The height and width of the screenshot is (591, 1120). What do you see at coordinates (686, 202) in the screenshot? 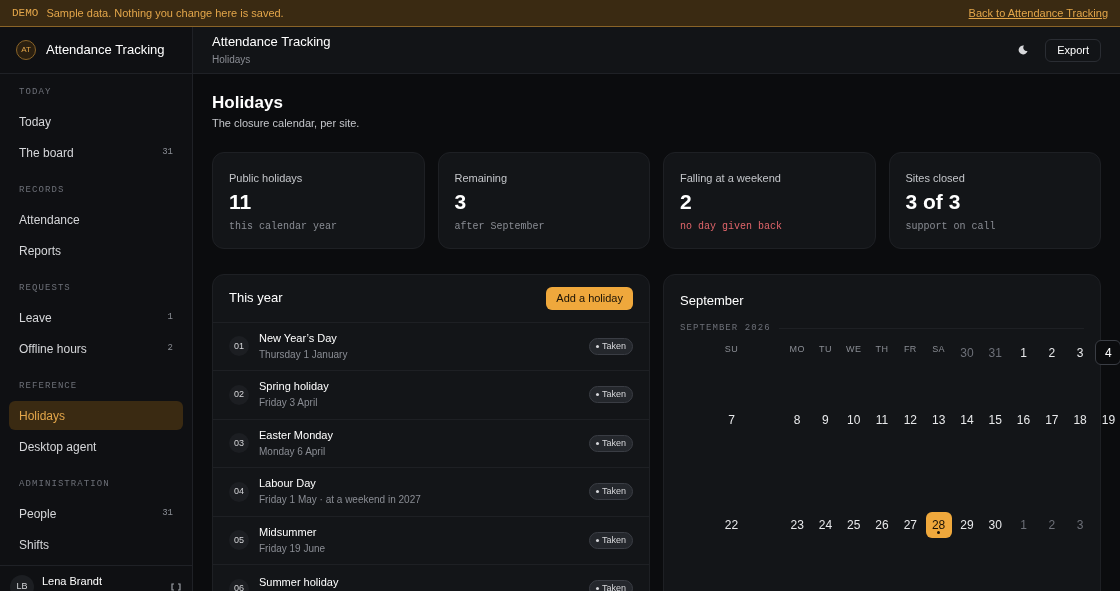
I see `stat-value: 2` at bounding box center [686, 202].